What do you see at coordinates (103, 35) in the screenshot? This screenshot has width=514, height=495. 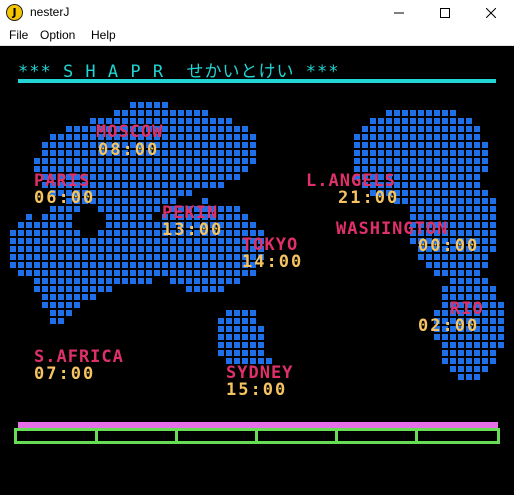 I see `menu-help: Help` at bounding box center [103, 35].